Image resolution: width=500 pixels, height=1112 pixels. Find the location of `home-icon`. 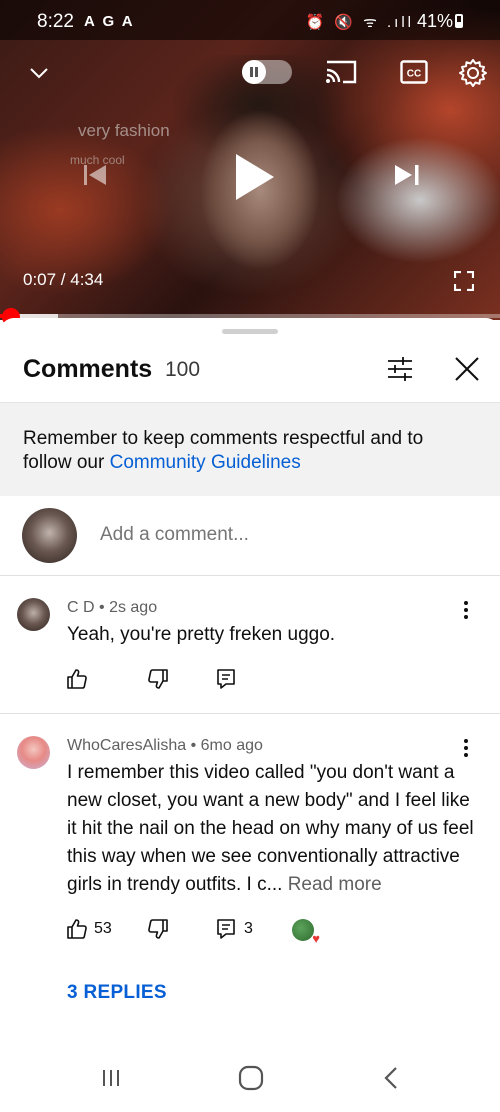

home-icon is located at coordinates (251, 1078).